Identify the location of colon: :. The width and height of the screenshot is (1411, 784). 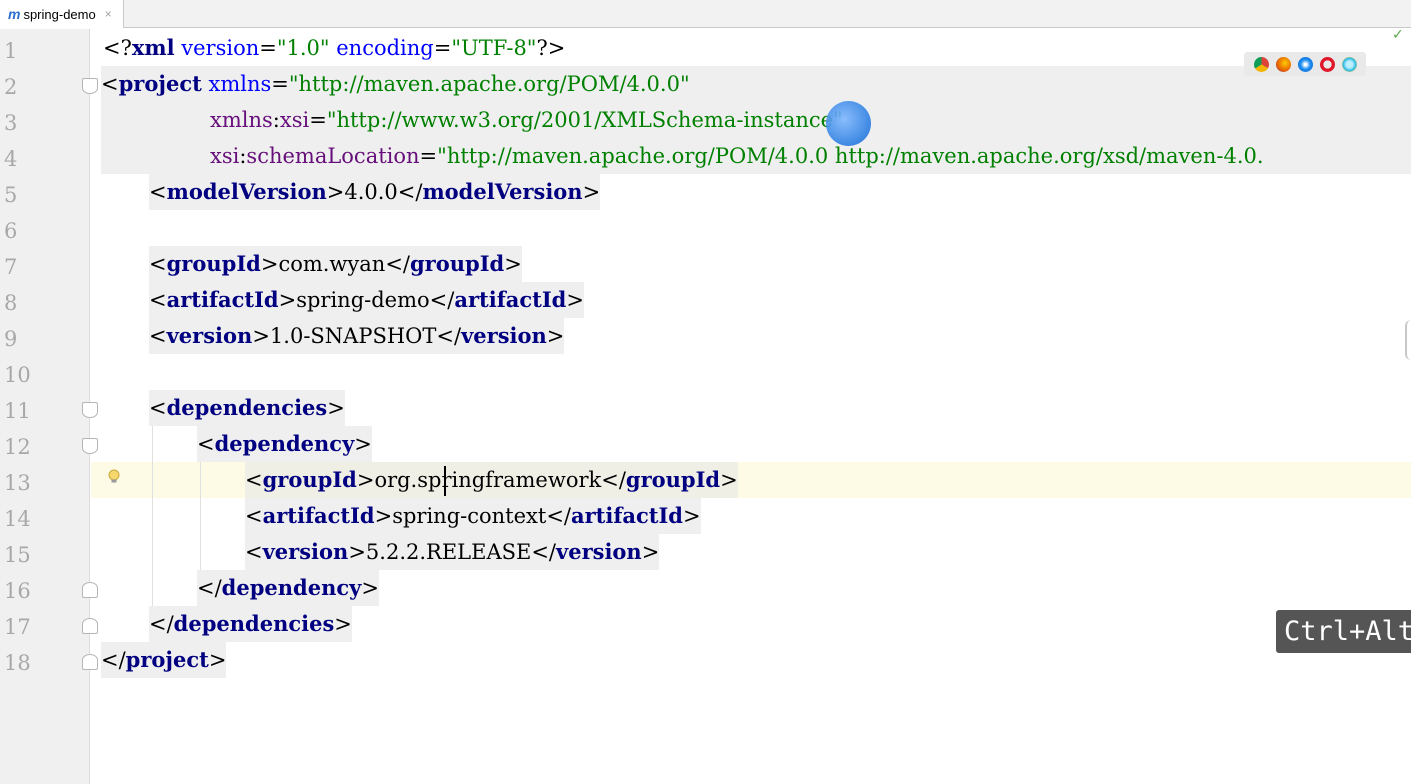
(276, 120).